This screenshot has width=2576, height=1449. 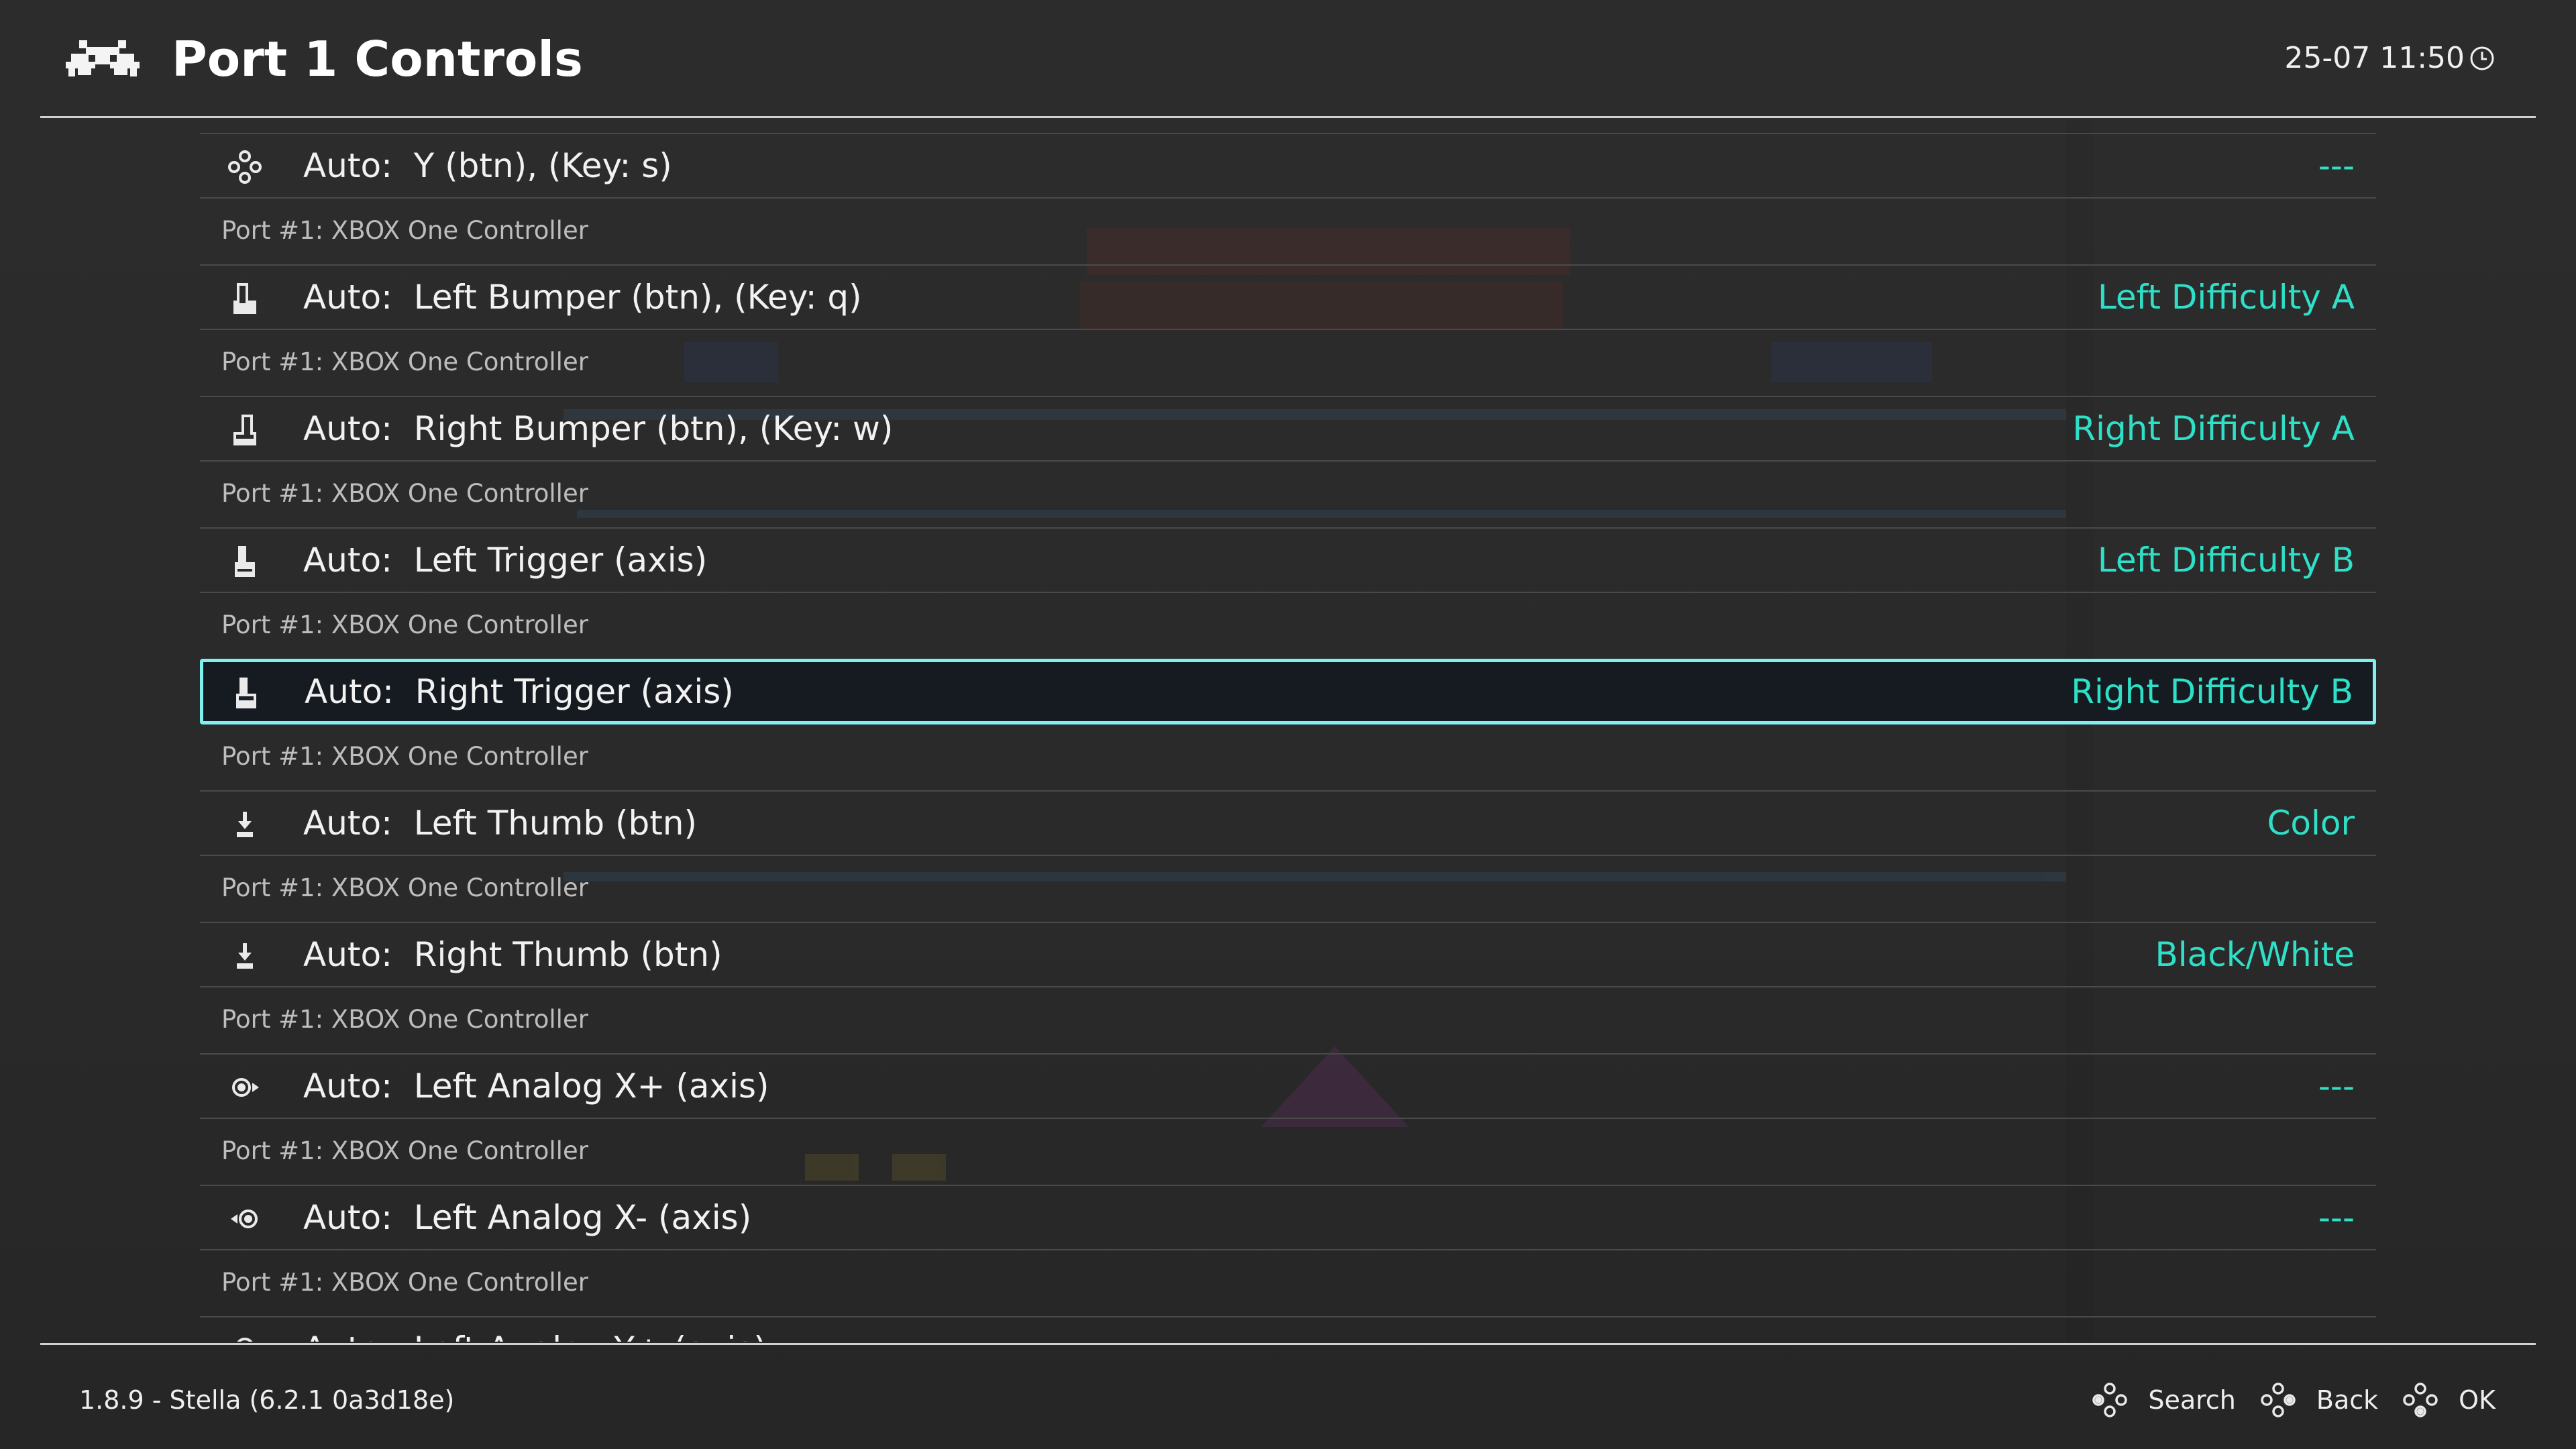 What do you see at coordinates (1288, 166) in the screenshot?
I see `list-item-y-button: Auto: Y (btn), (Key: s) ---` at bounding box center [1288, 166].